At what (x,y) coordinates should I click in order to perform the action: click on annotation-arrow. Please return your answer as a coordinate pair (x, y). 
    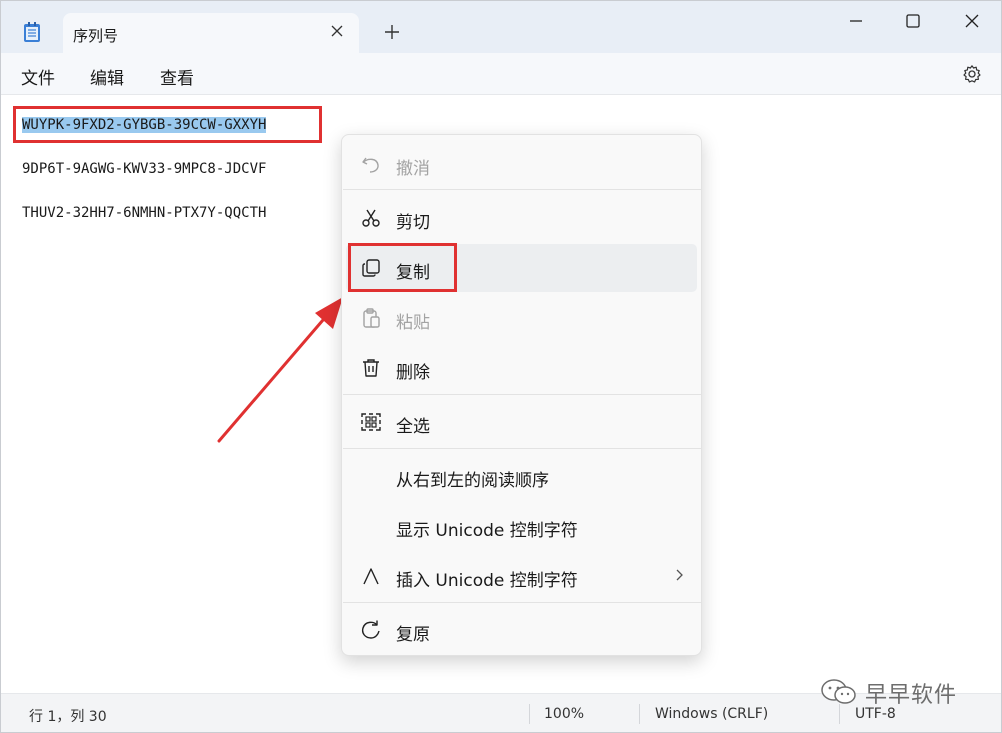
    Looking at the image, I should click on (280, 370).